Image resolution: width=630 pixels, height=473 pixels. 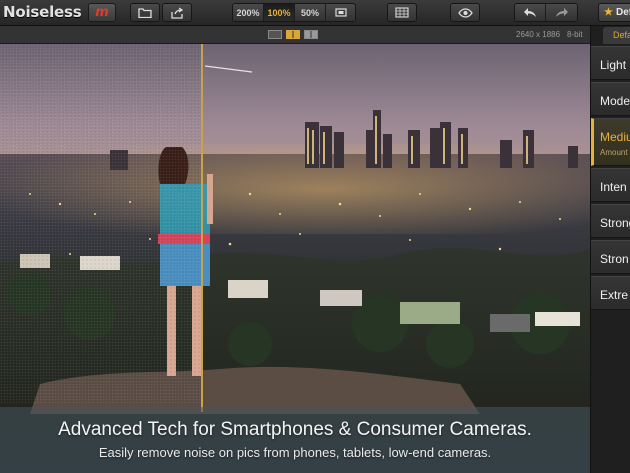 I want to click on view-mode-switcher, so click(x=293, y=34).